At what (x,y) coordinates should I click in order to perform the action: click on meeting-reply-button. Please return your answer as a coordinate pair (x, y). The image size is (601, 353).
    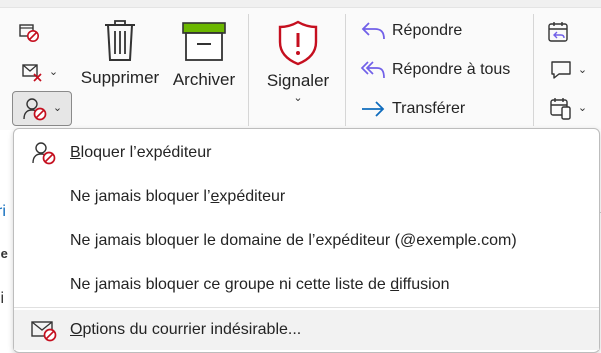
    Looking at the image, I should click on (558, 32).